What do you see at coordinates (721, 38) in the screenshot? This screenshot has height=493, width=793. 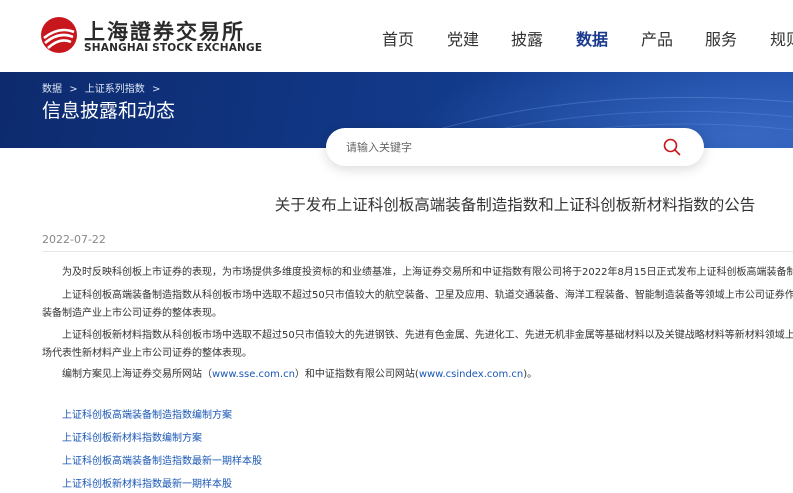 I see `nav-services: 服务` at bounding box center [721, 38].